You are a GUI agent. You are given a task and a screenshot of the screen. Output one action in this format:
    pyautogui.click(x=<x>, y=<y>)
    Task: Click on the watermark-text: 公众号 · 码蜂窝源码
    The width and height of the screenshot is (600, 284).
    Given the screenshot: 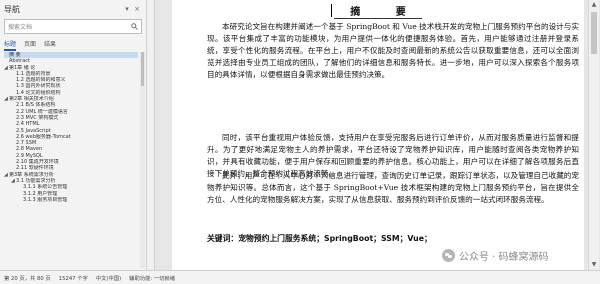 What is the action you would take?
    pyautogui.click(x=504, y=257)
    